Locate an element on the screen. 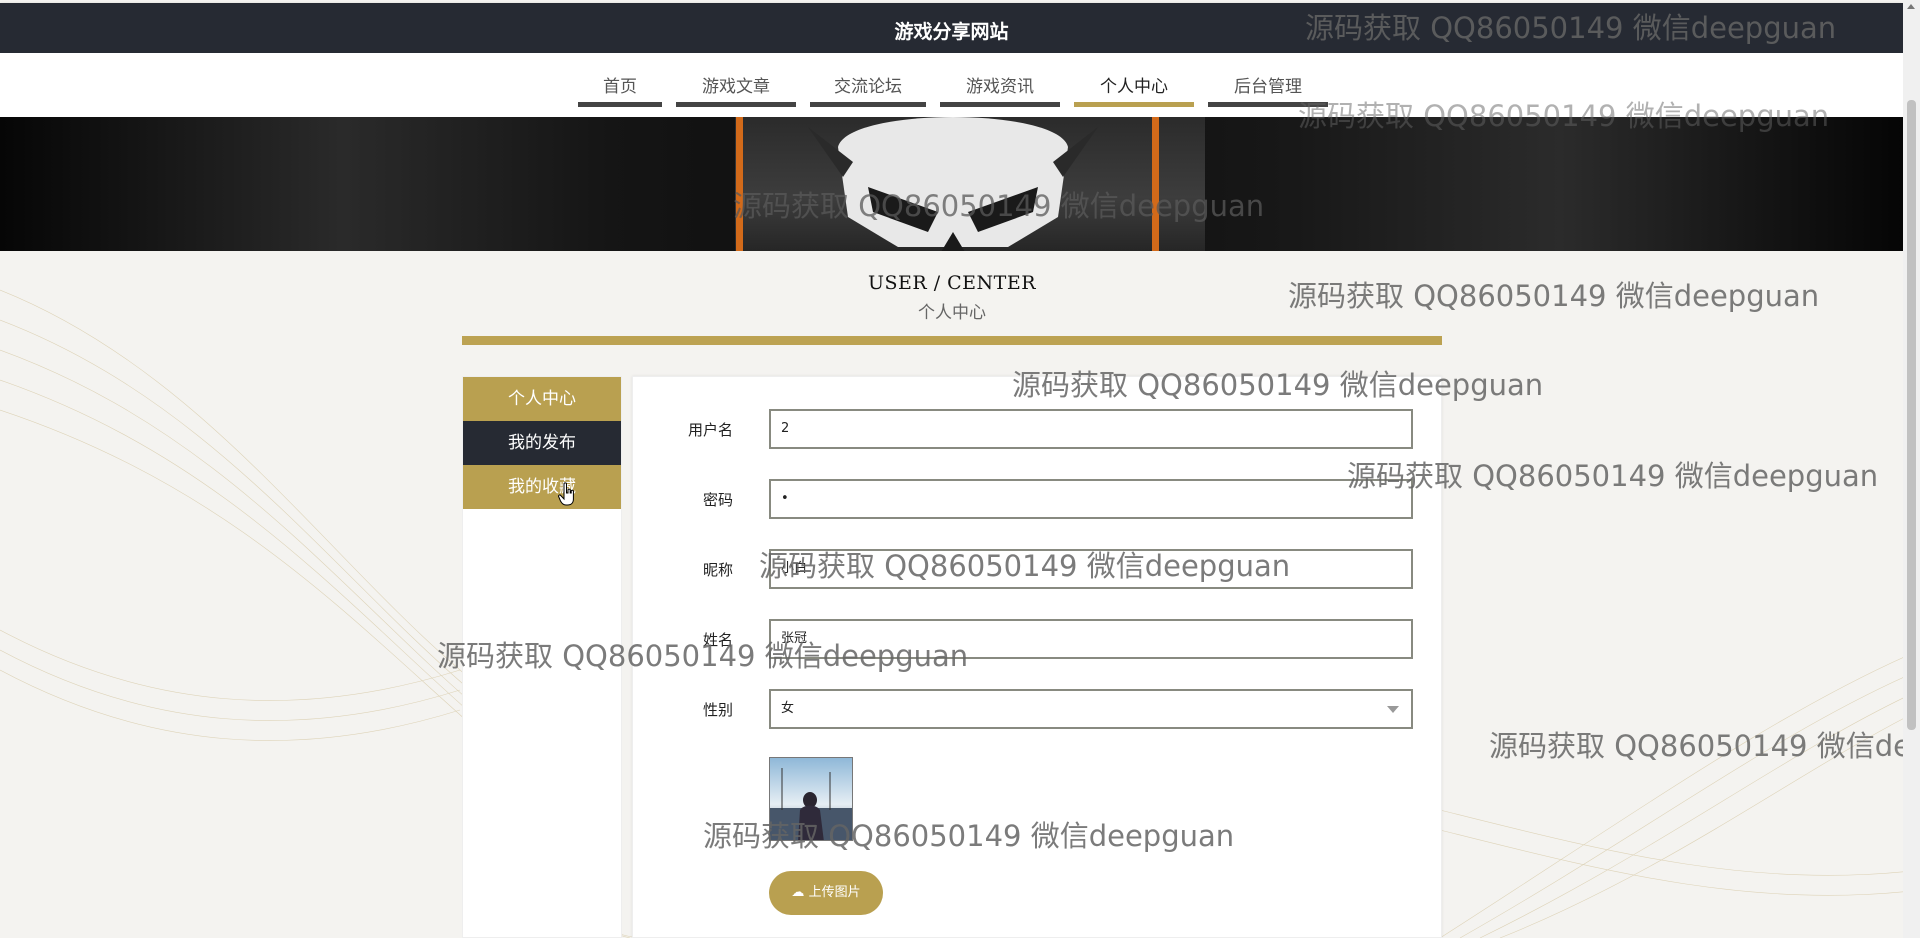  page-scrollbar is located at coordinates (1911, 469).